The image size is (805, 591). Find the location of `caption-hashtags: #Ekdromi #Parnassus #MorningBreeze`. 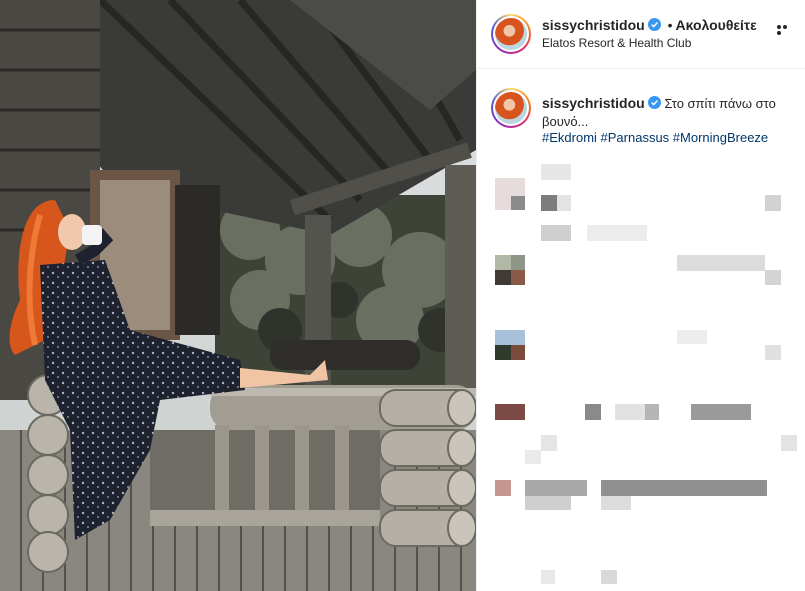

caption-hashtags: #Ekdromi #Parnassus #MorningBreeze is located at coordinates (655, 137).